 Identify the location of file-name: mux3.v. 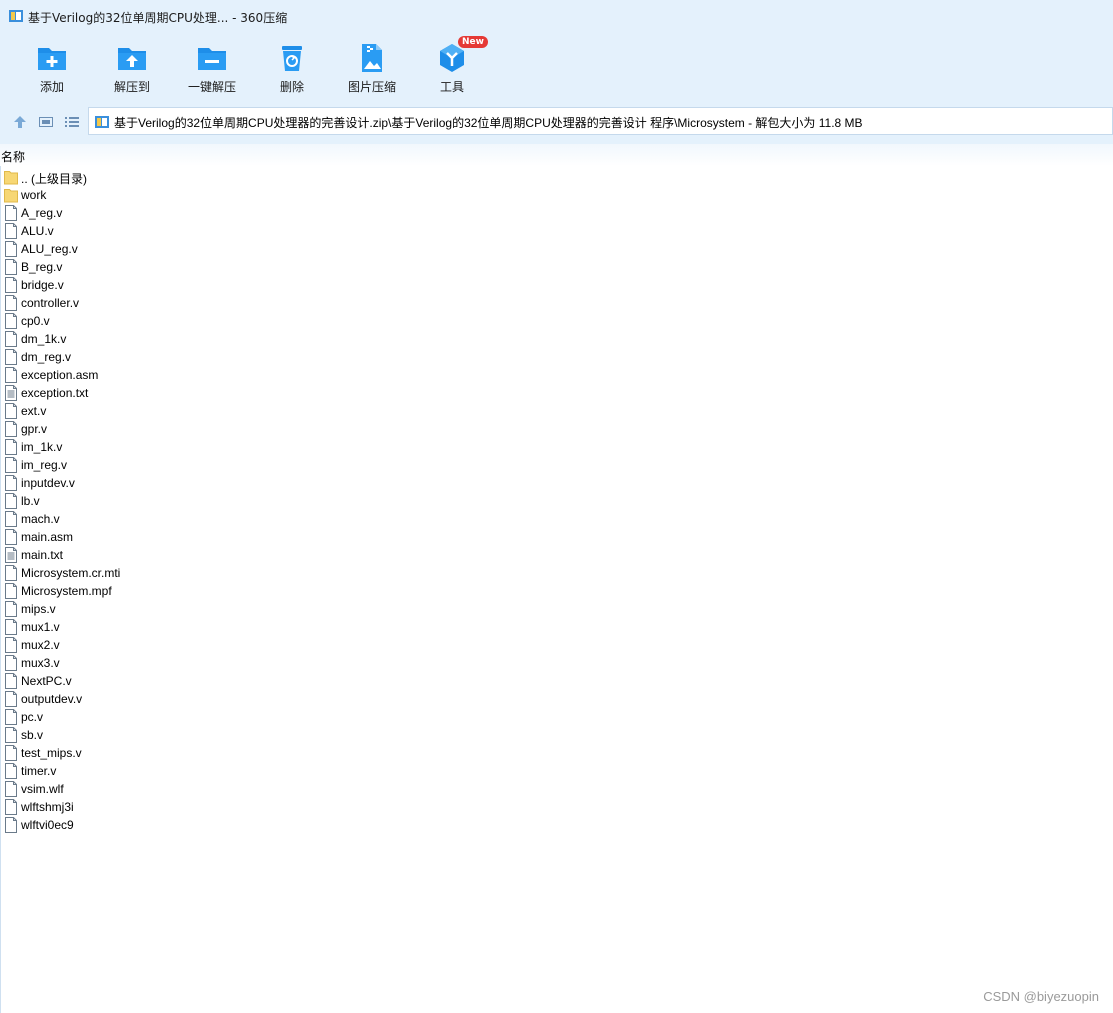
(40, 663).